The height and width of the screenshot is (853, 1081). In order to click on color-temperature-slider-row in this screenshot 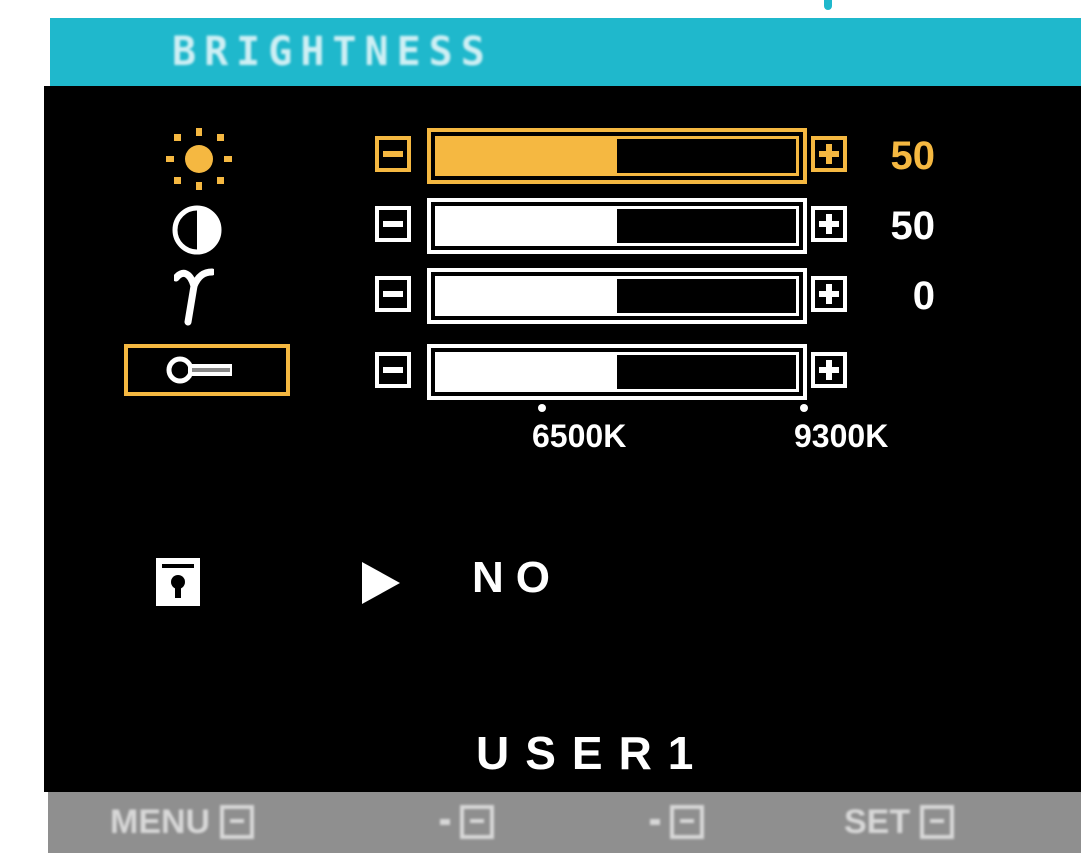, I will do `click(655, 372)`.